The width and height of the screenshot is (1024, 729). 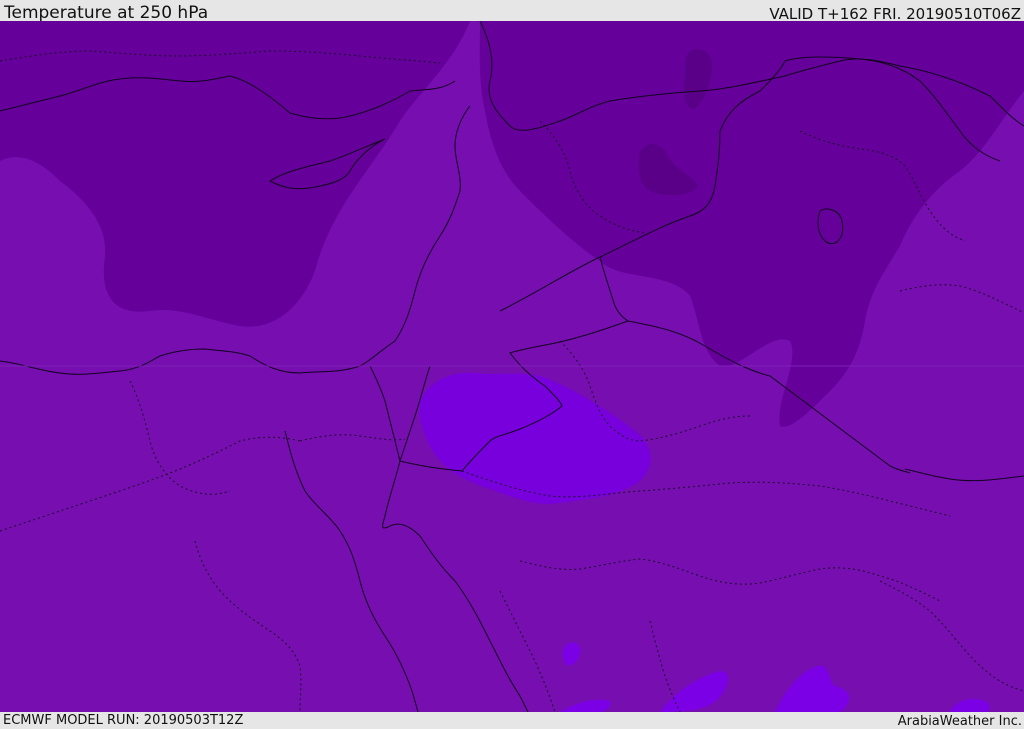 What do you see at coordinates (959, 721) in the screenshot?
I see `credit: ArabiaWeather Inc.` at bounding box center [959, 721].